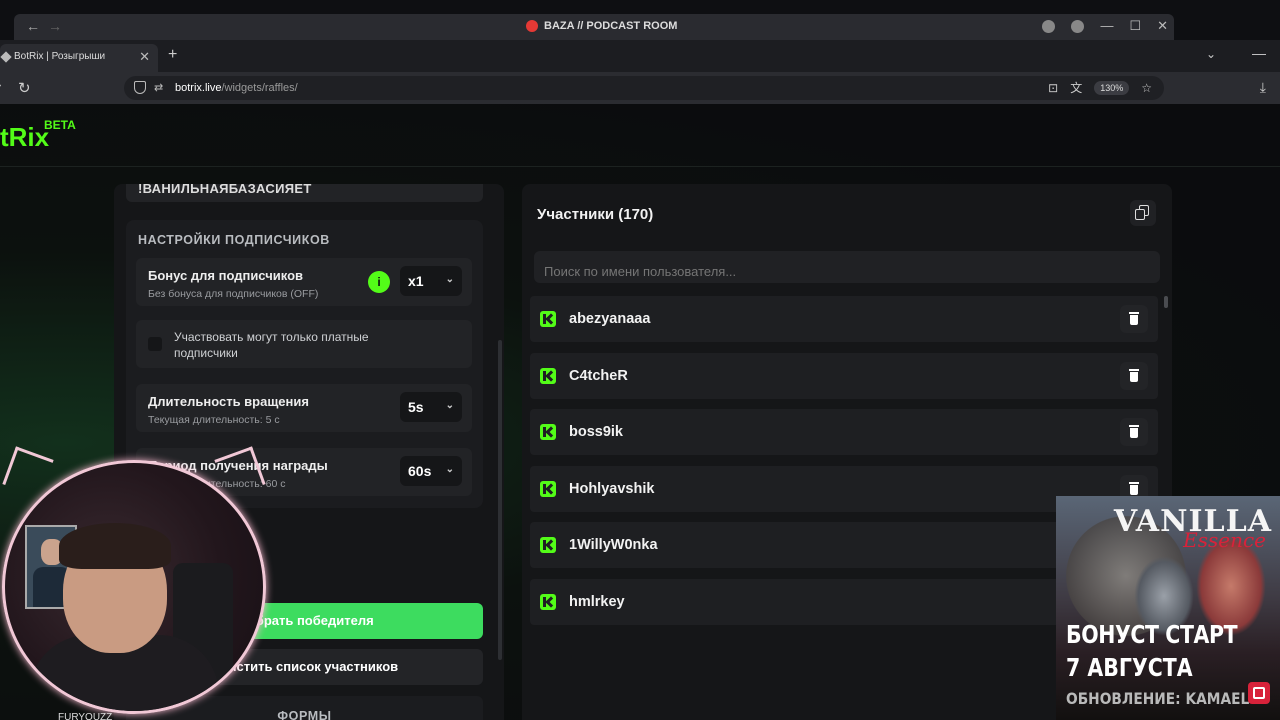  What do you see at coordinates (1259, 53) in the screenshot?
I see `window-minimize-icon: —` at bounding box center [1259, 53].